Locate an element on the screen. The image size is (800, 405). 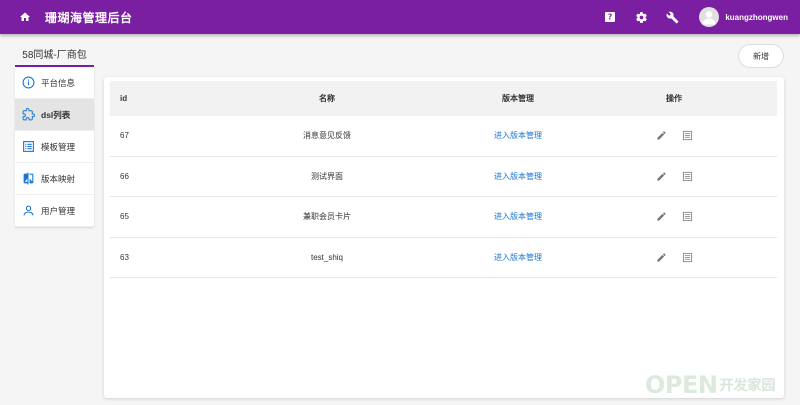
help-icon: ? is located at coordinates (610, 17).